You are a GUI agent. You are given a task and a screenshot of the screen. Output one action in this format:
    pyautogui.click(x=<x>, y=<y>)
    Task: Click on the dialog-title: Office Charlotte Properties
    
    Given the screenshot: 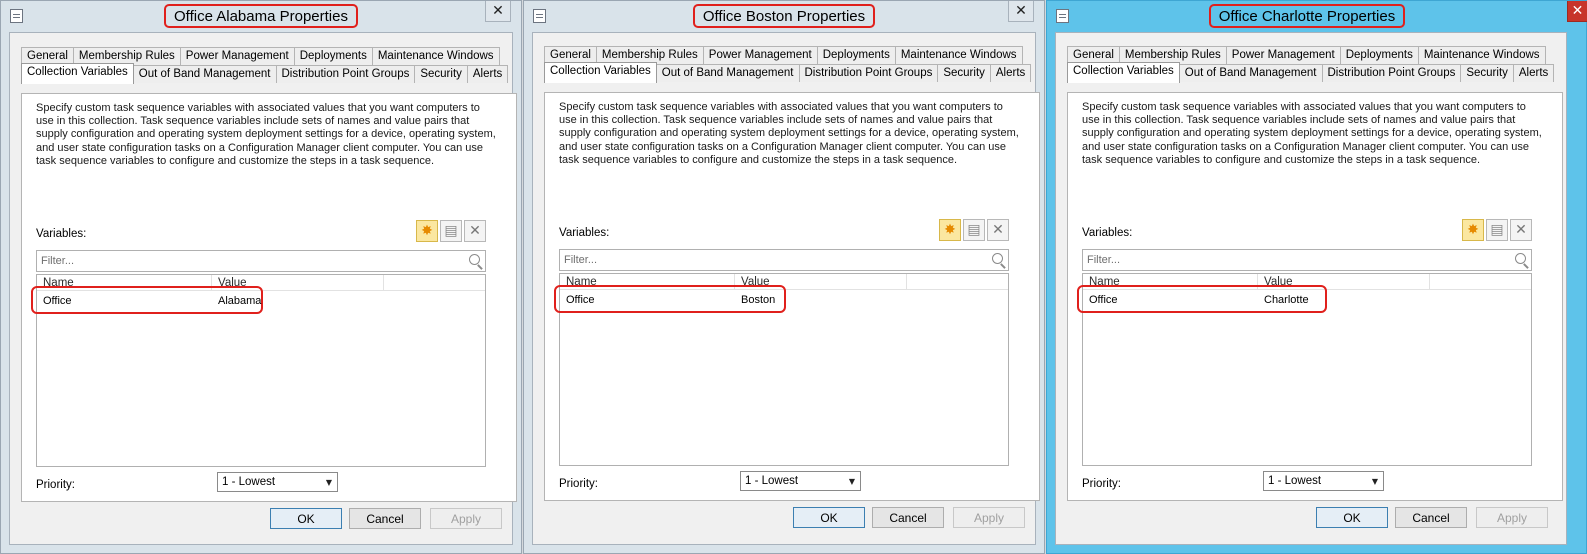 What is the action you would take?
    pyautogui.click(x=1307, y=16)
    